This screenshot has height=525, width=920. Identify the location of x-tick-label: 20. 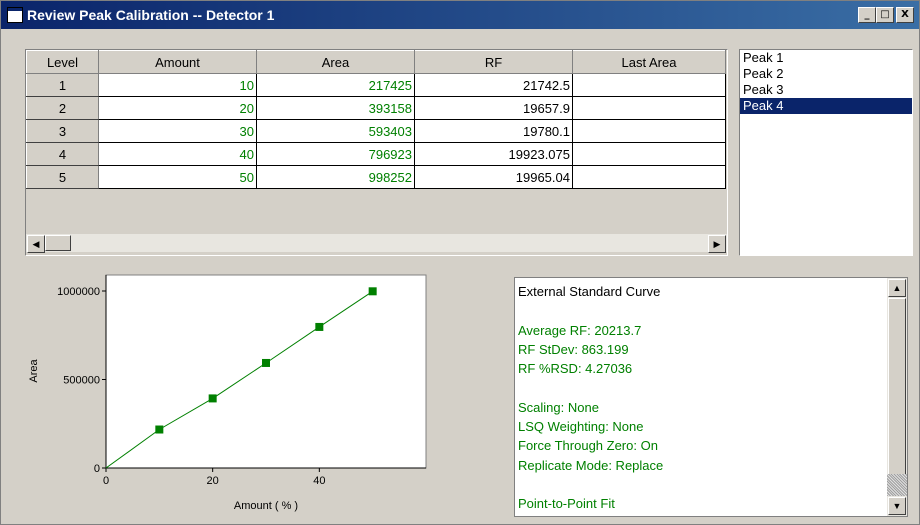
(213, 481).